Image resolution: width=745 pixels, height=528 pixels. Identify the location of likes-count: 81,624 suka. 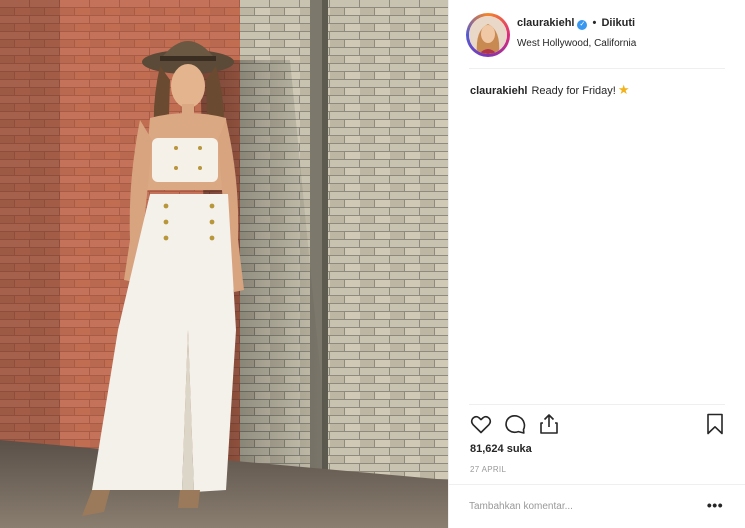
(501, 449).